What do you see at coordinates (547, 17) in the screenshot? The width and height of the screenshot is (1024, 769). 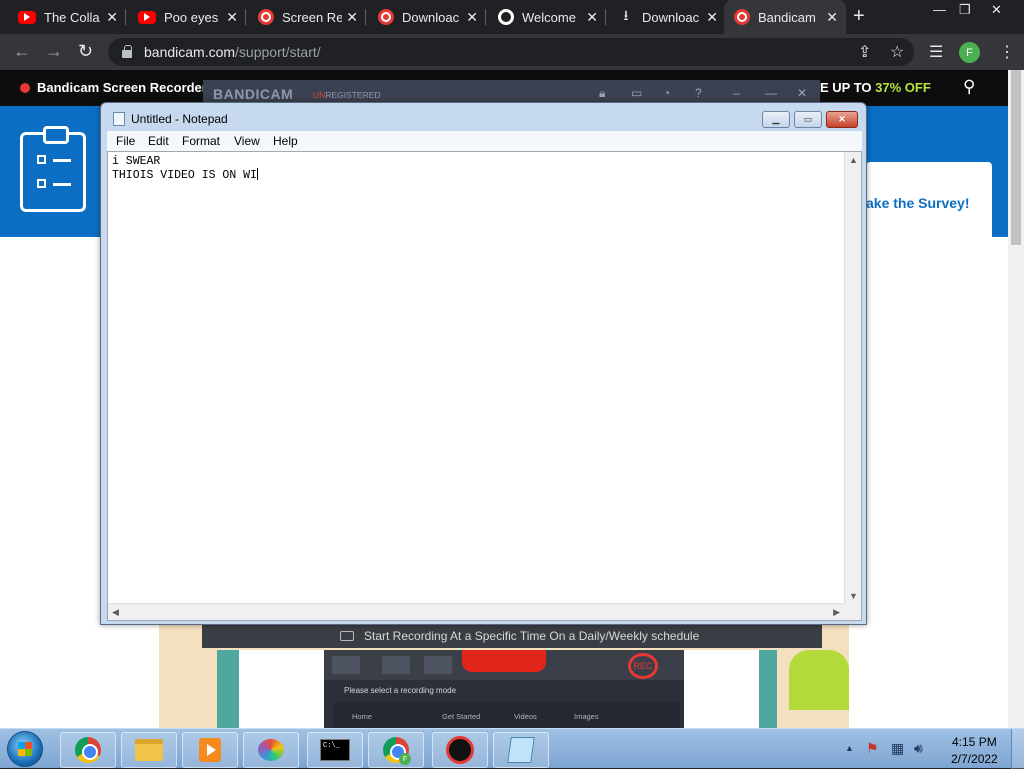 I see `tab-welcome: Welcome ✕` at bounding box center [547, 17].